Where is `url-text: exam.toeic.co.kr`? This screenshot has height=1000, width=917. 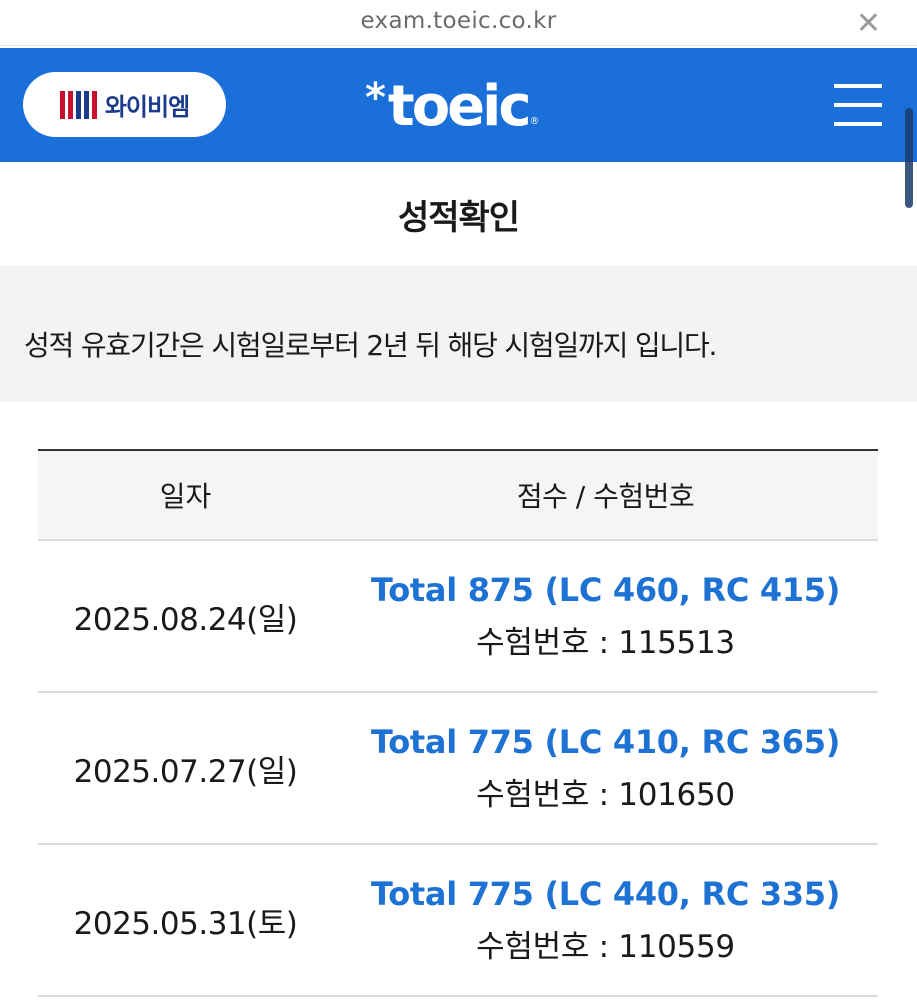
url-text: exam.toeic.co.kr is located at coordinates (458, 21).